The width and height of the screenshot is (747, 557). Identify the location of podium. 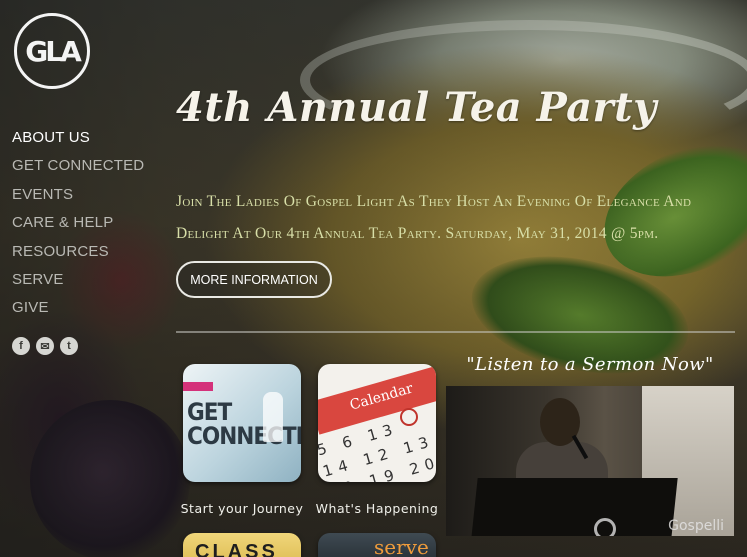
(574, 507).